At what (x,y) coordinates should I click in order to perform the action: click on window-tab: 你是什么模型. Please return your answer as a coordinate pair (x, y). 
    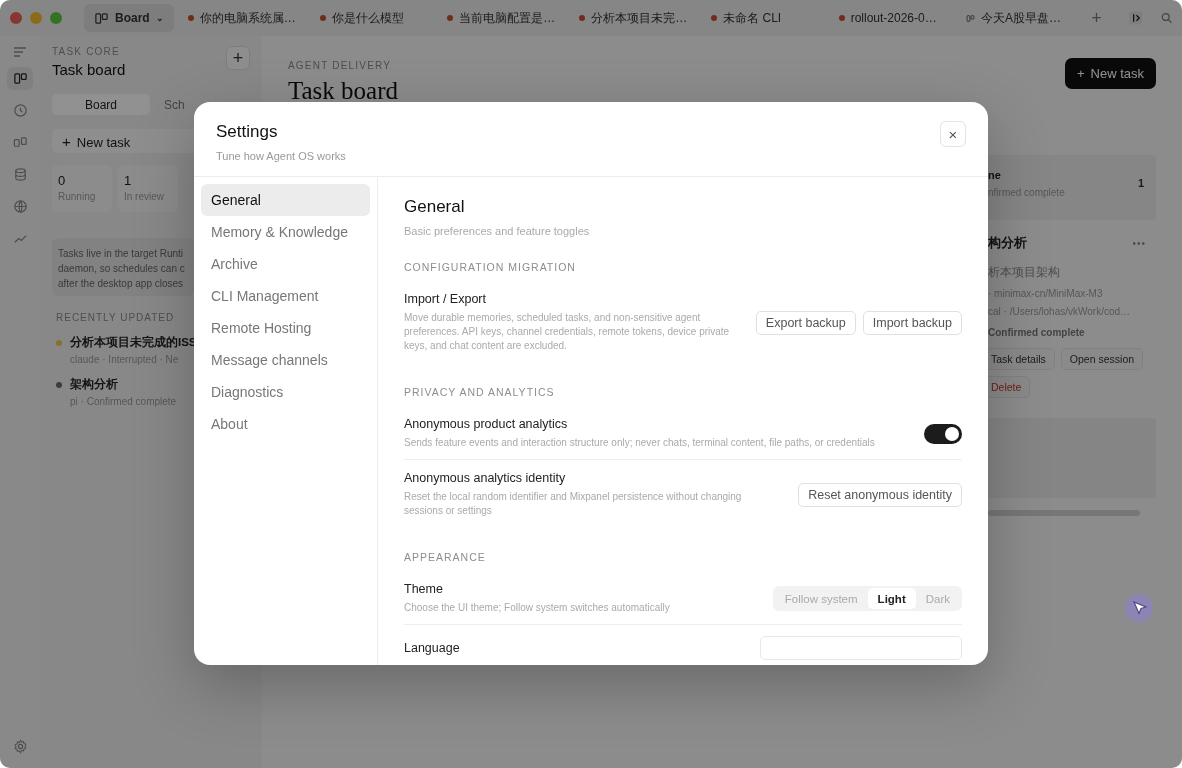
    Looking at the image, I should click on (371, 18).